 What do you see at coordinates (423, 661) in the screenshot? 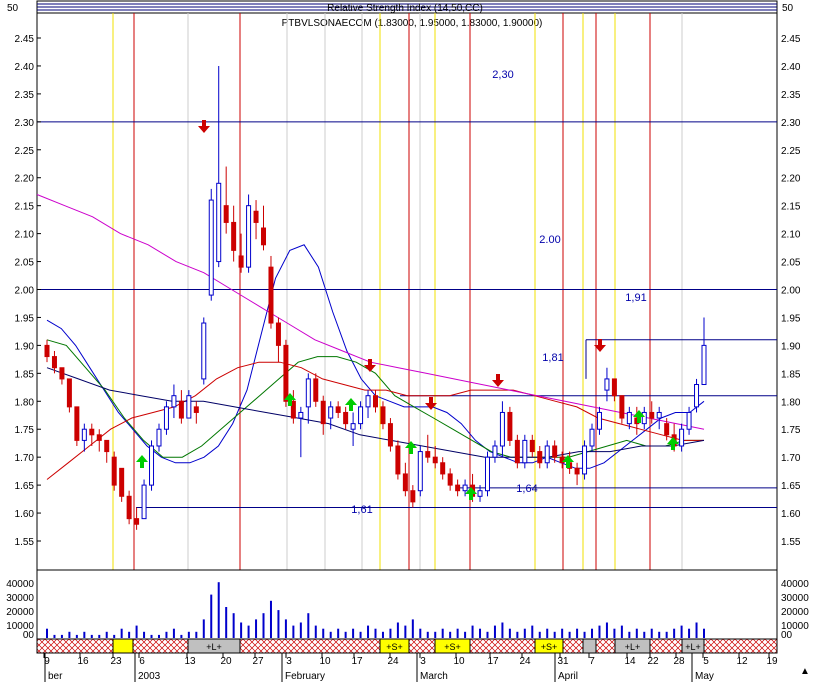
I see `x-tick-label: 3` at bounding box center [423, 661].